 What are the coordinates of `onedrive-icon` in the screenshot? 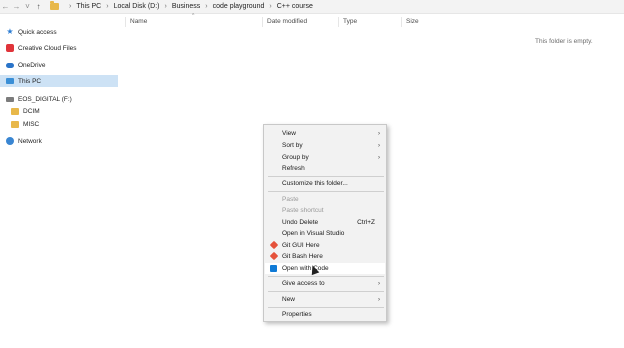 It's located at (10, 65).